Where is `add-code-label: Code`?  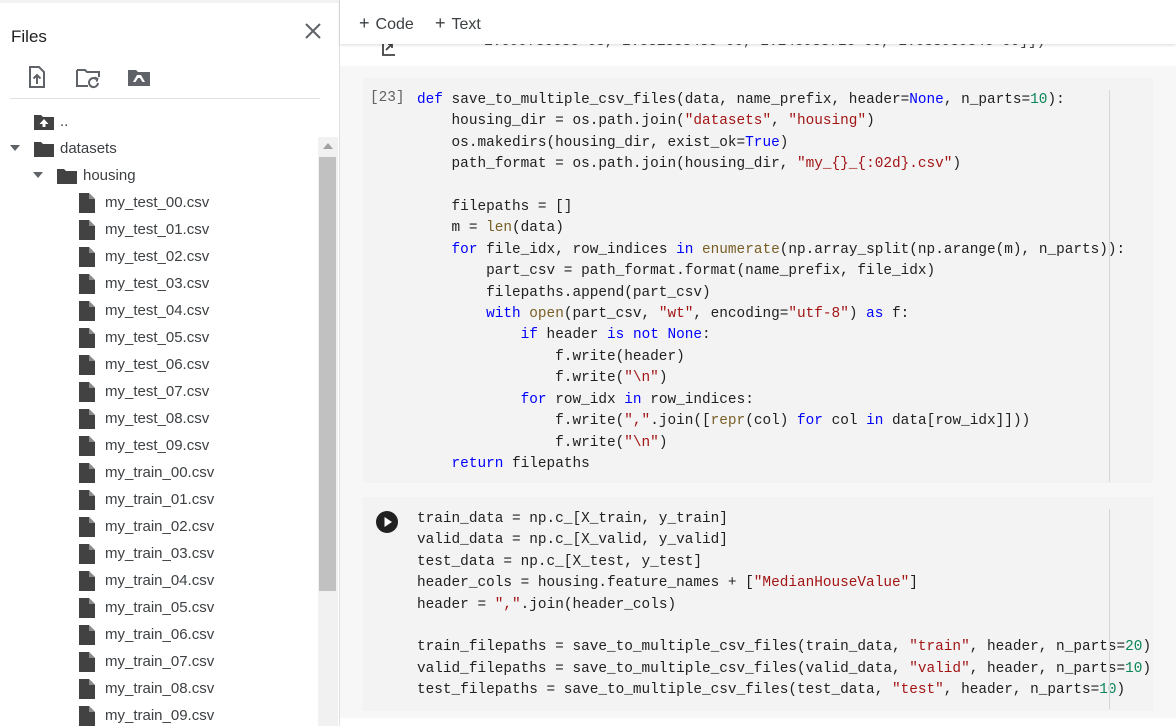
add-code-label: Code is located at coordinates (394, 24).